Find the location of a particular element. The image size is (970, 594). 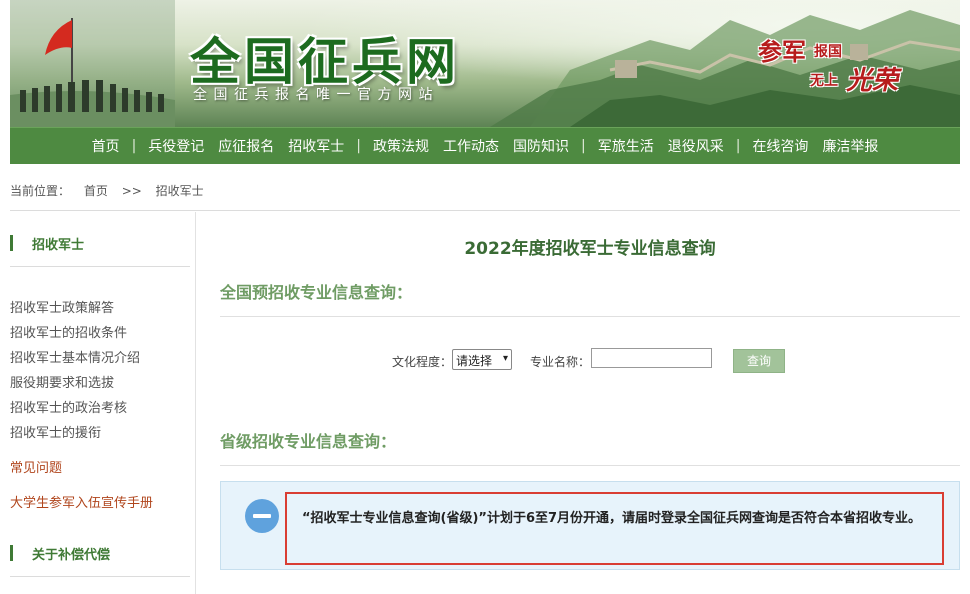

sidebar-link-policy-faq: 招收军士政策解答 is located at coordinates (62, 306).